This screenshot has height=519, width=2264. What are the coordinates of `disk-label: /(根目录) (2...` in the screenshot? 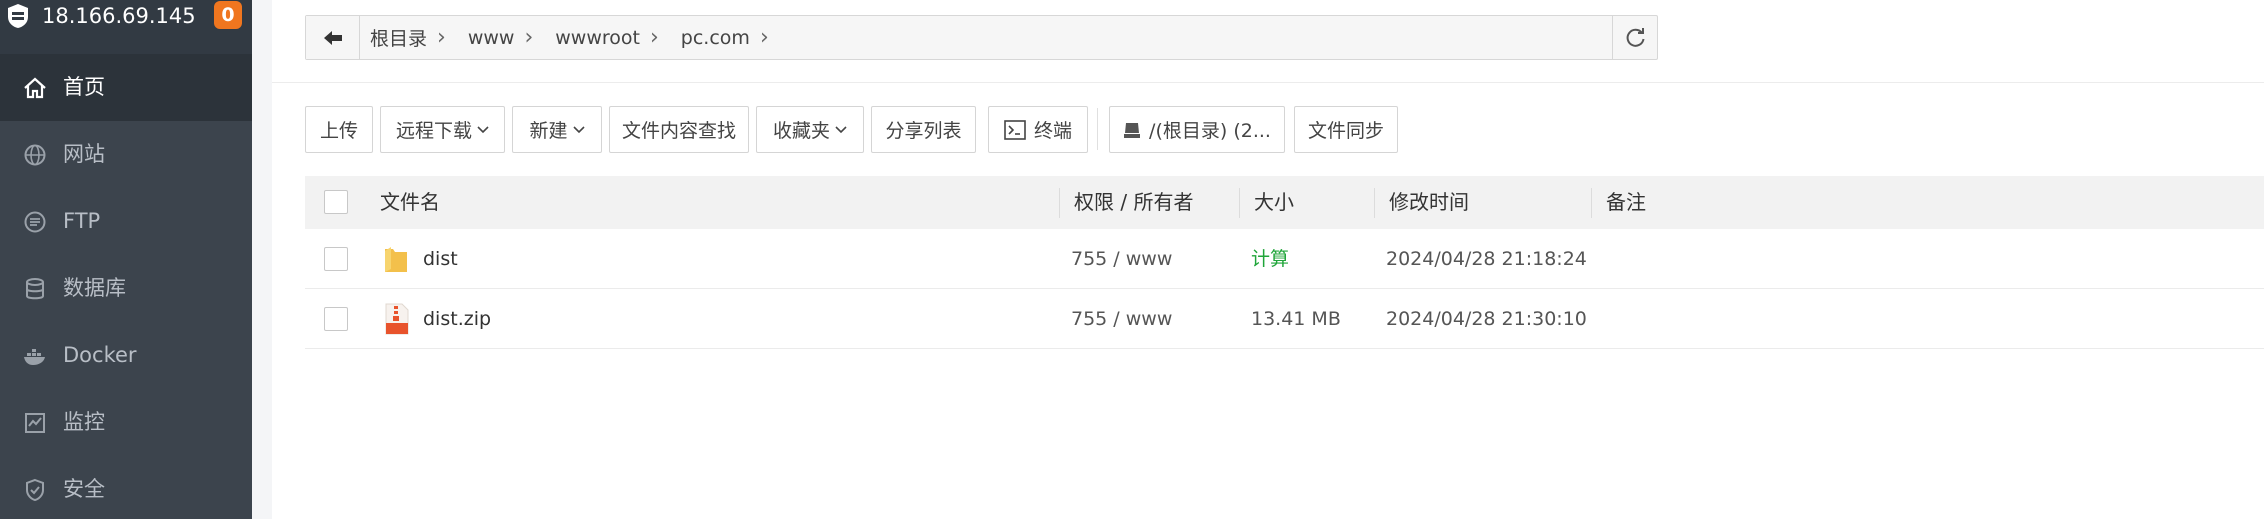 It's located at (1210, 131).